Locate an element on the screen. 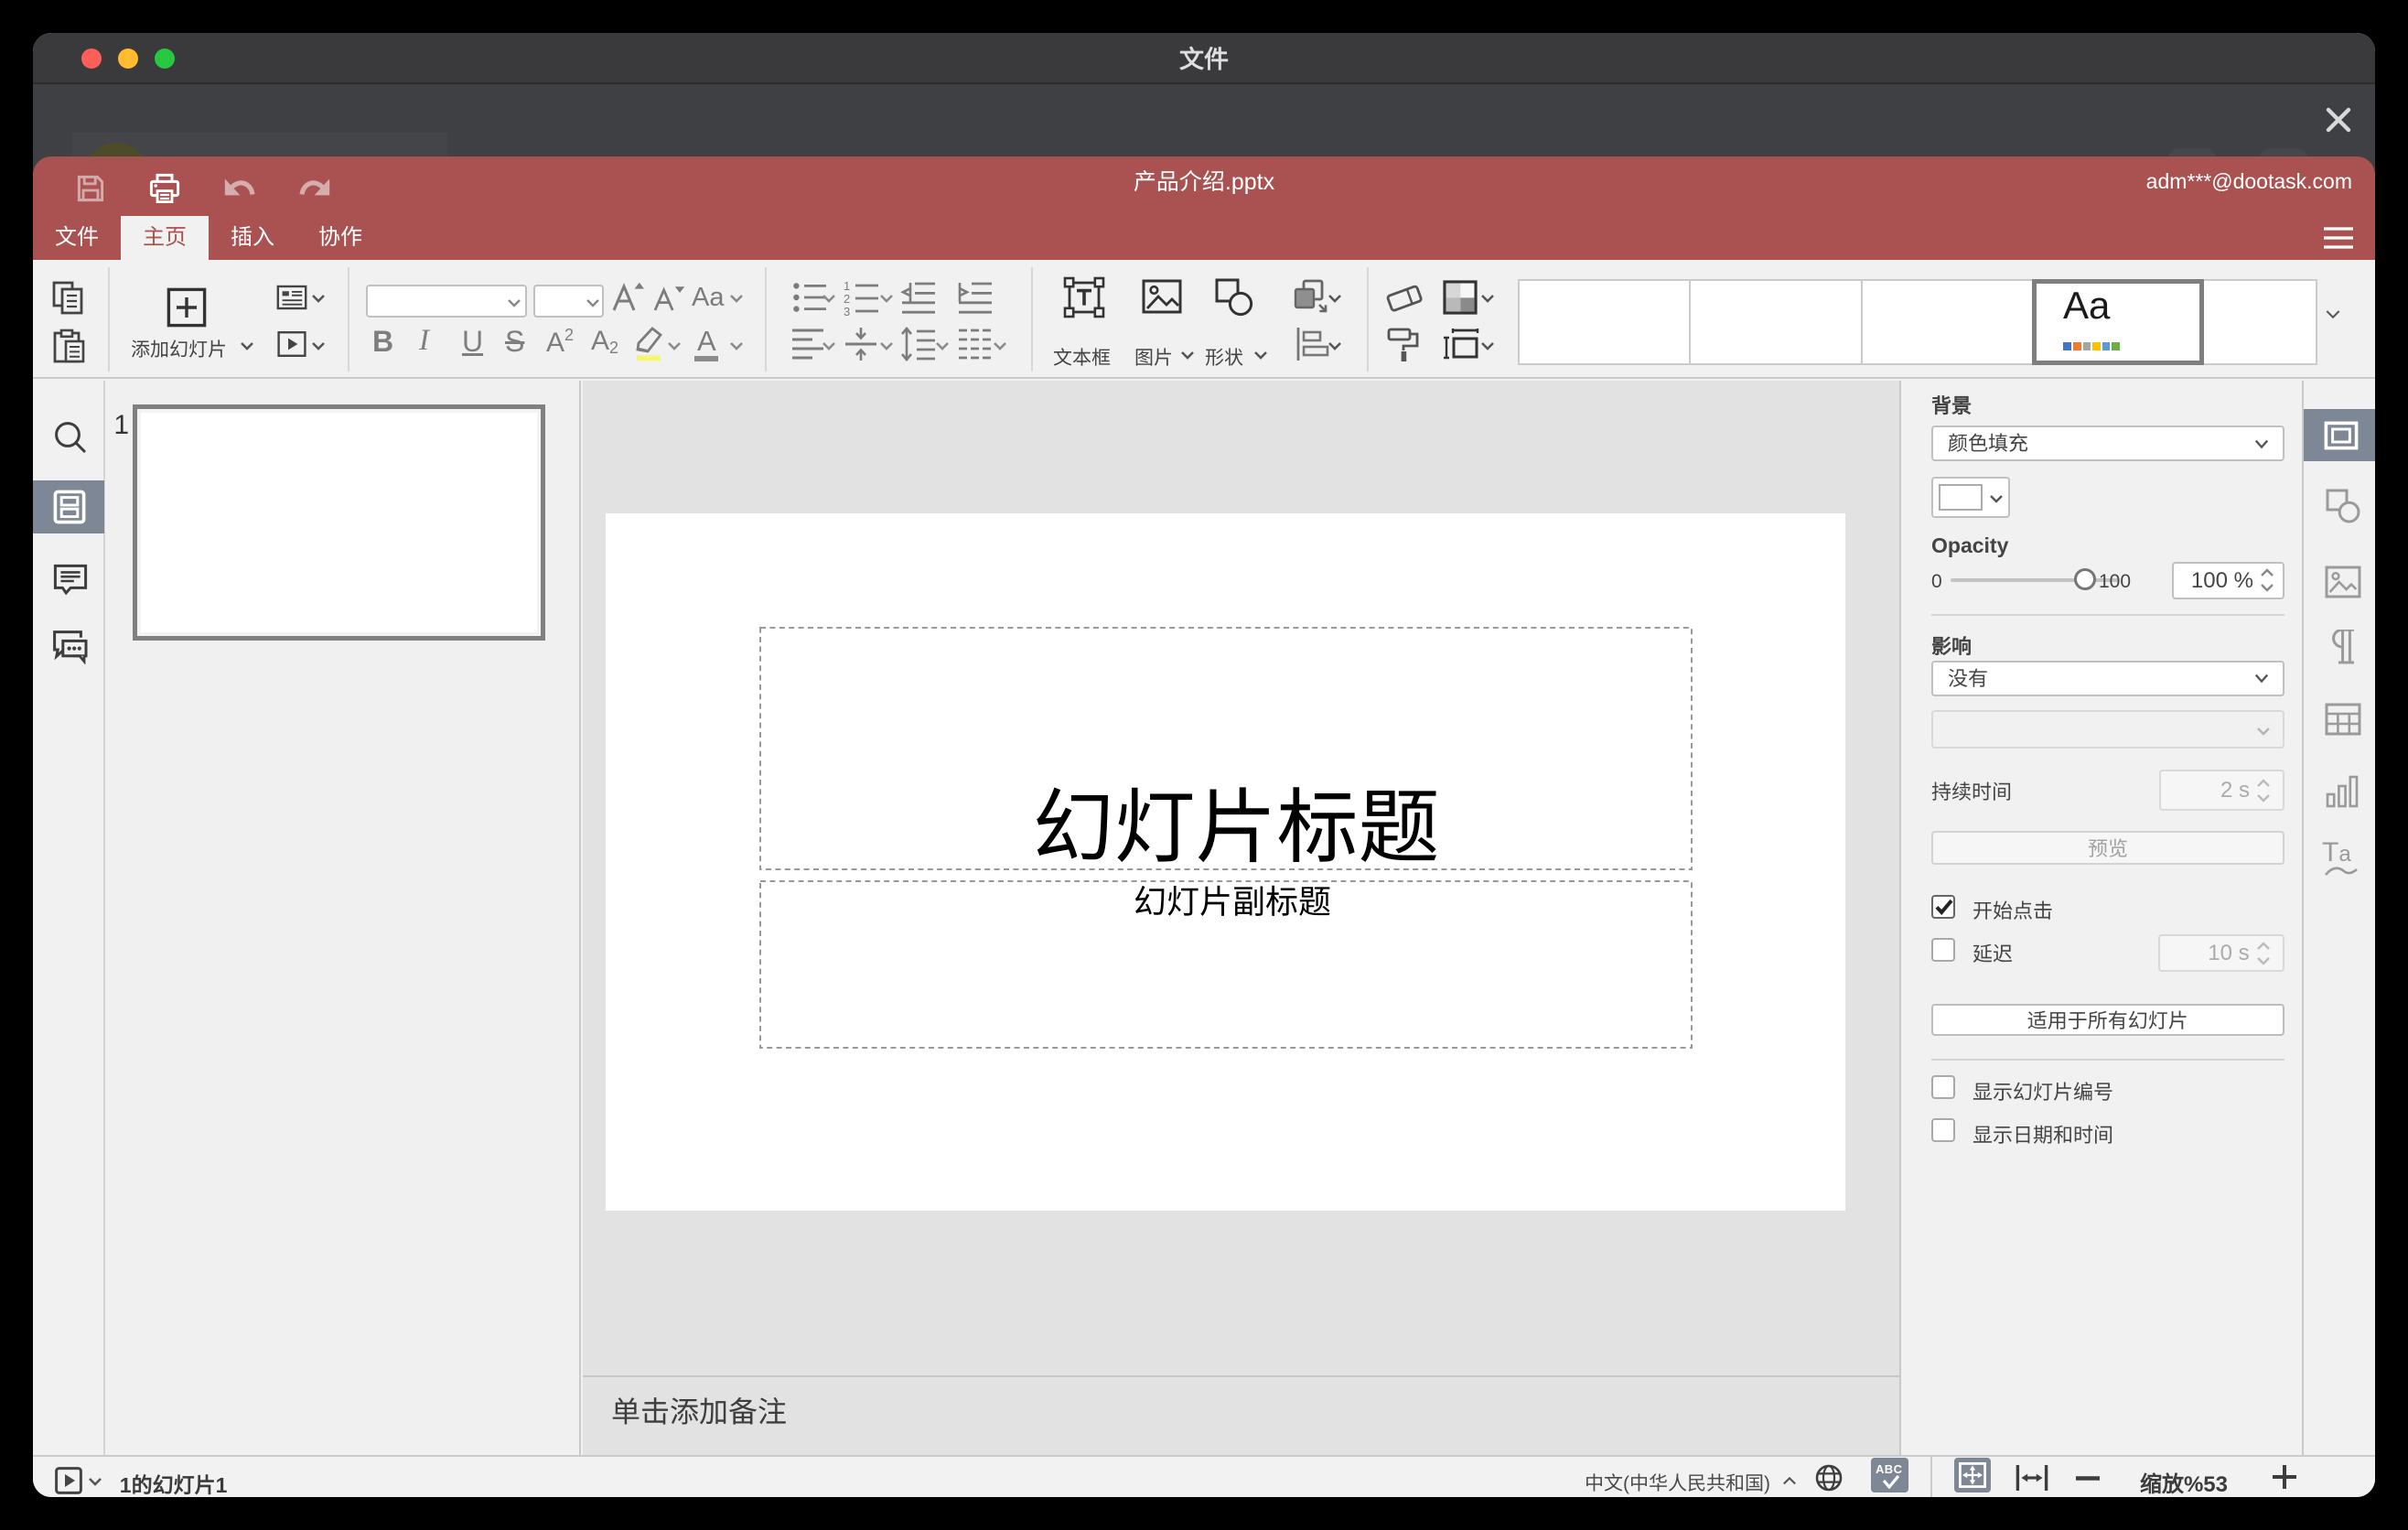  svg-text: 1 is located at coordinates (847, 286).